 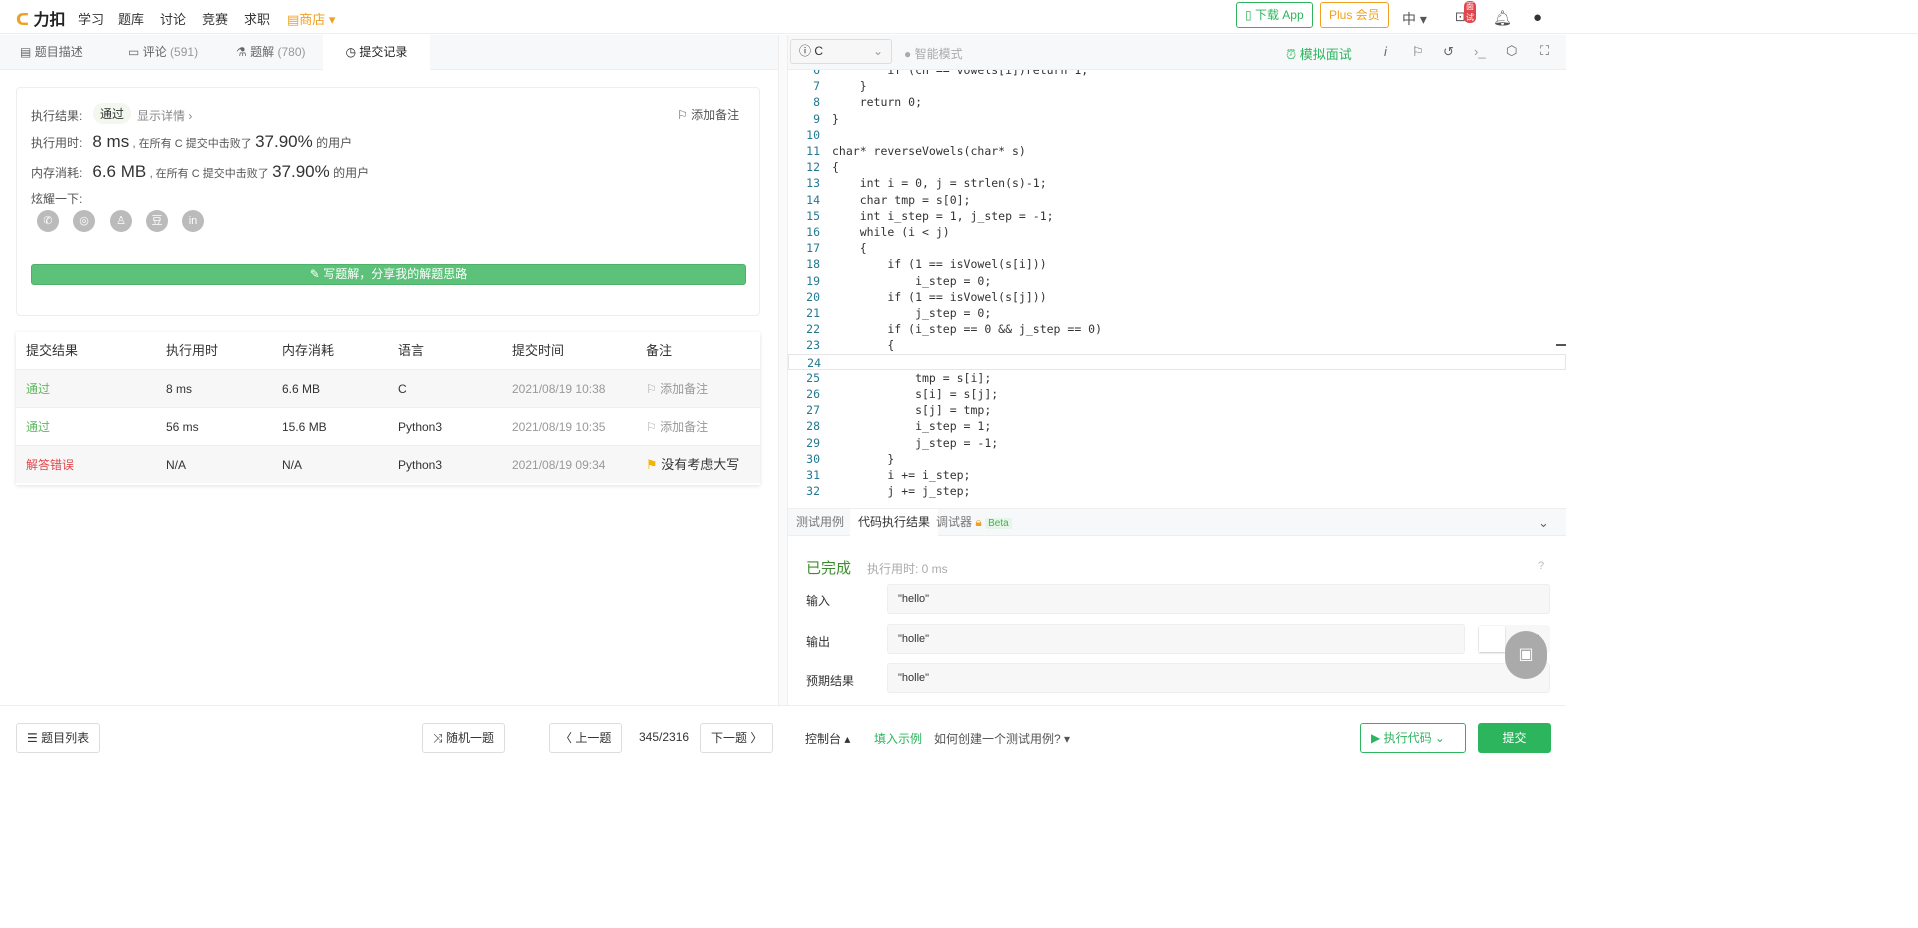 I want to click on code-line: 23 {, so click(x=1177, y=345).